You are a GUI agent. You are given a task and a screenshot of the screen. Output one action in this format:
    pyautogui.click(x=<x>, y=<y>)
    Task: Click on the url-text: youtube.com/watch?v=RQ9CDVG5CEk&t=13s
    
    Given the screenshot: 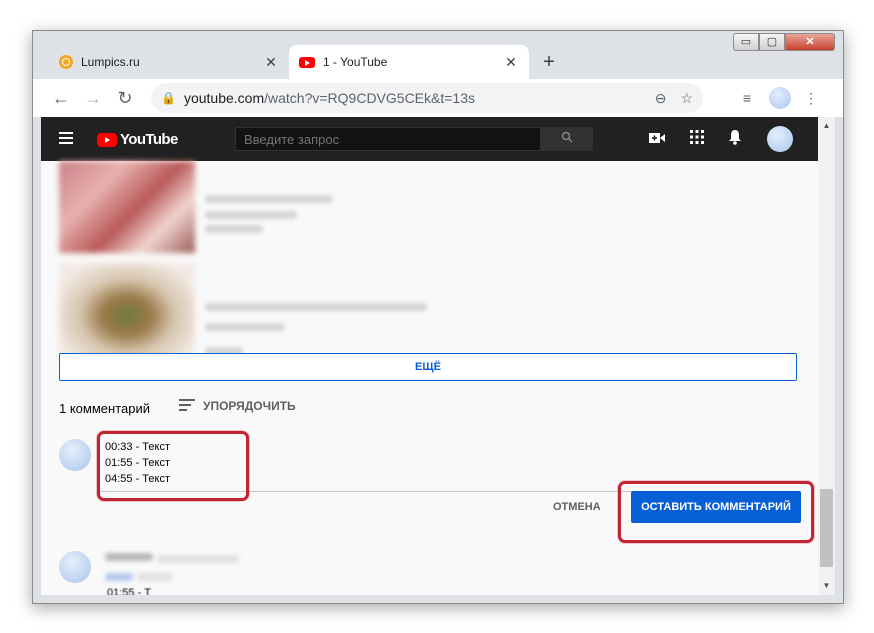 What is the action you would take?
    pyautogui.click(x=412, y=98)
    